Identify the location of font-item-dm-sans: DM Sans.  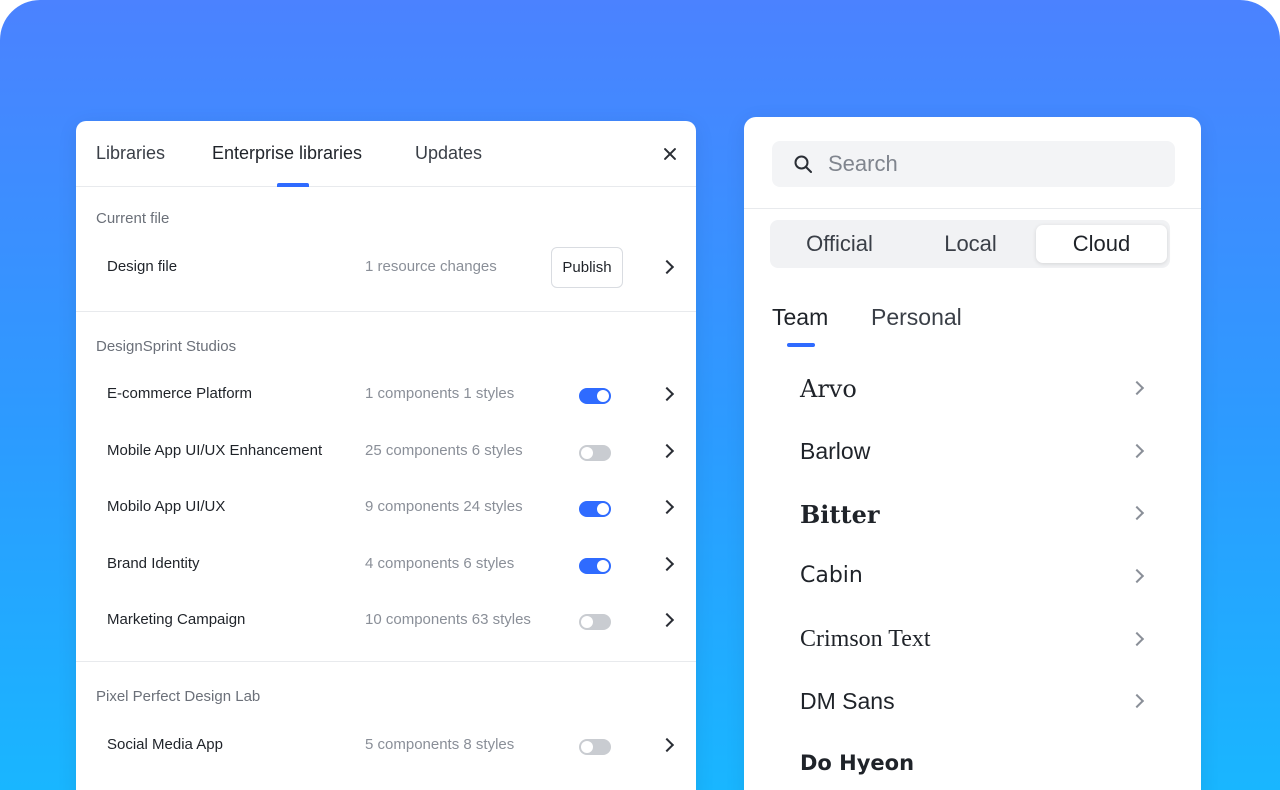
(972, 702).